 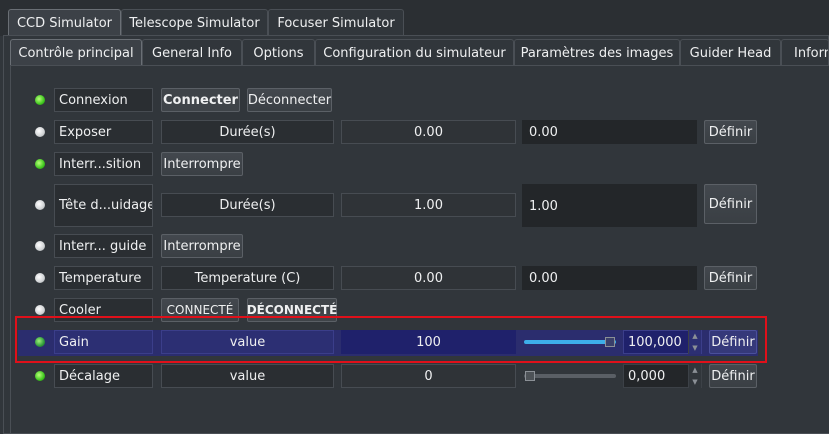 What do you see at coordinates (194, 22) in the screenshot?
I see `tab-telescope-simulator: Telescope Simulator` at bounding box center [194, 22].